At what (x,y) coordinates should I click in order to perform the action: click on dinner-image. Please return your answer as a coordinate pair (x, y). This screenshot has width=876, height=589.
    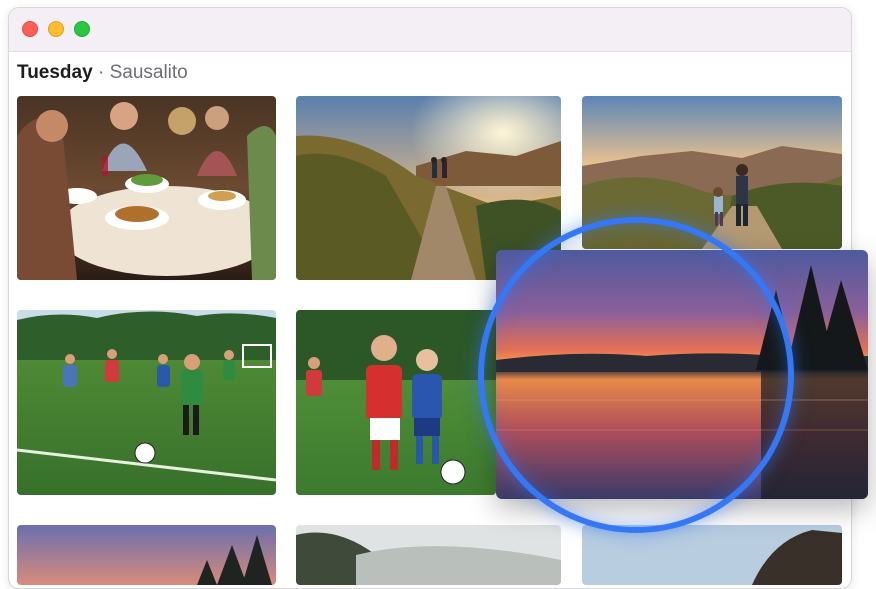
    Looking at the image, I should click on (146, 188).